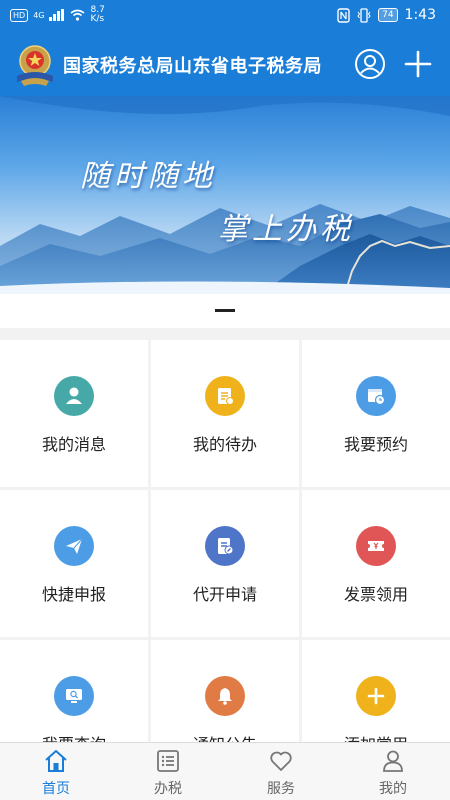 The height and width of the screenshot is (800, 450). I want to click on nav-label: 我的, so click(393, 789).